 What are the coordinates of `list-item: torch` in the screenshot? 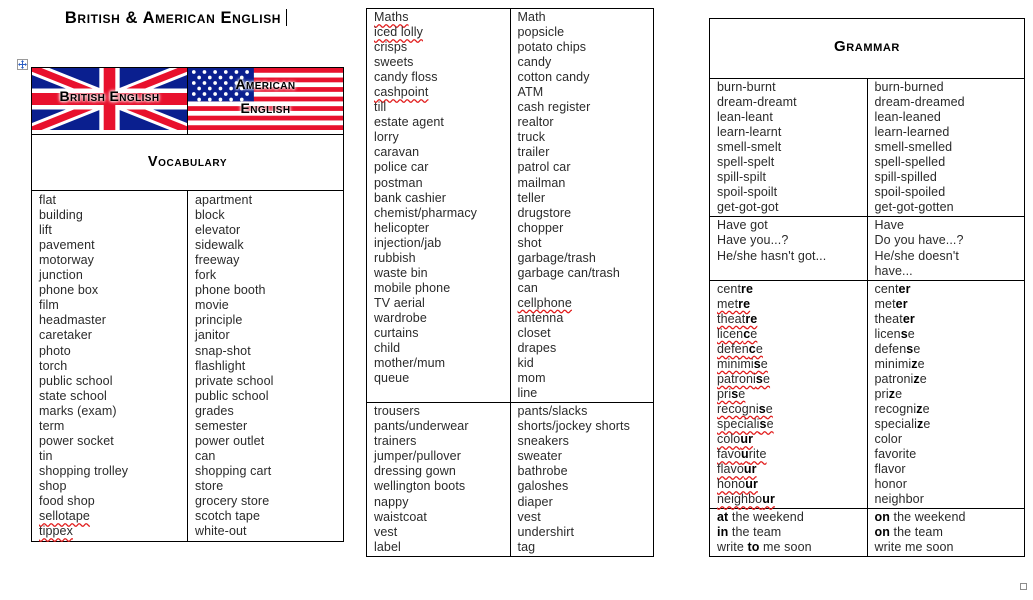 It's located at (53, 365).